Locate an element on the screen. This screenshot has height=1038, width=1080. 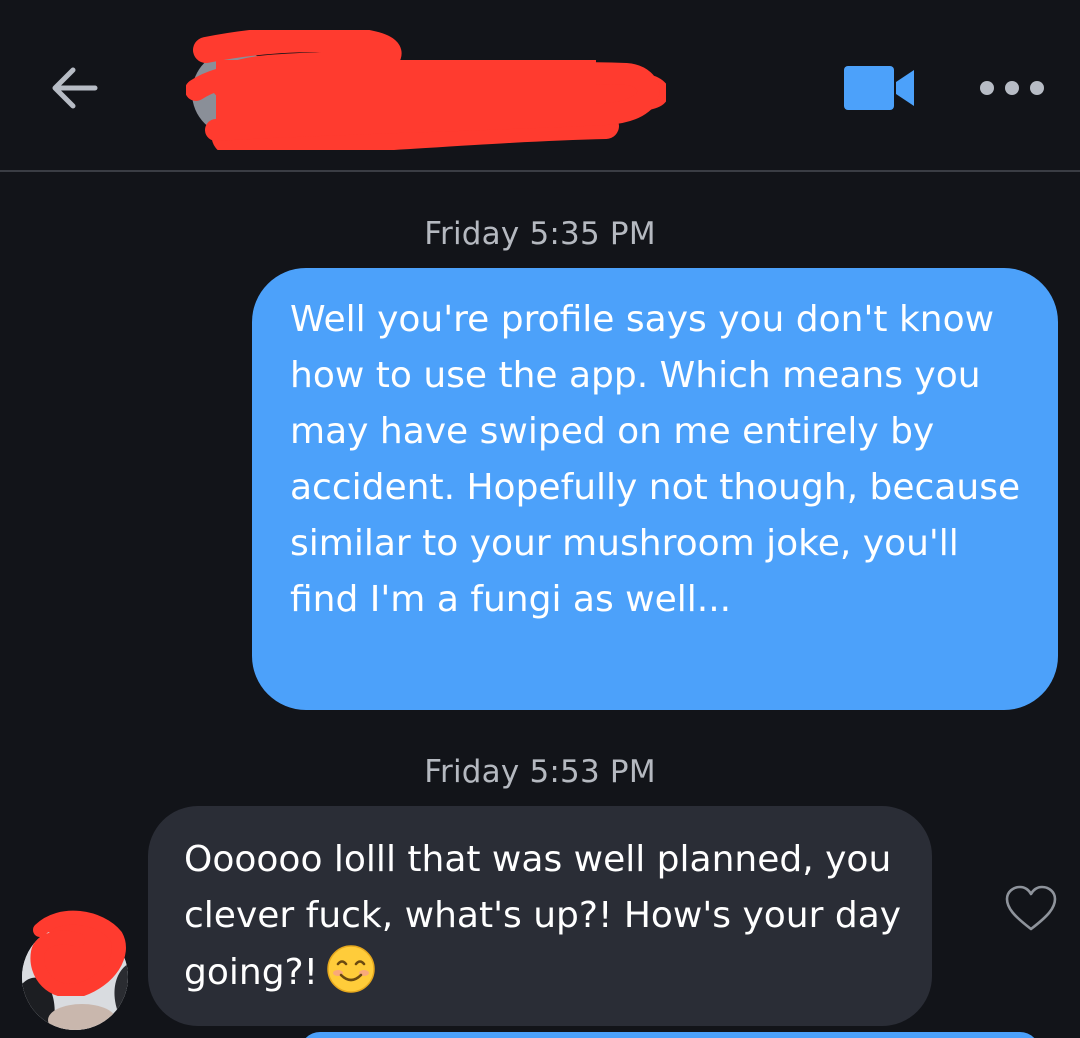
video-camera-icon is located at coordinates (879, 88).